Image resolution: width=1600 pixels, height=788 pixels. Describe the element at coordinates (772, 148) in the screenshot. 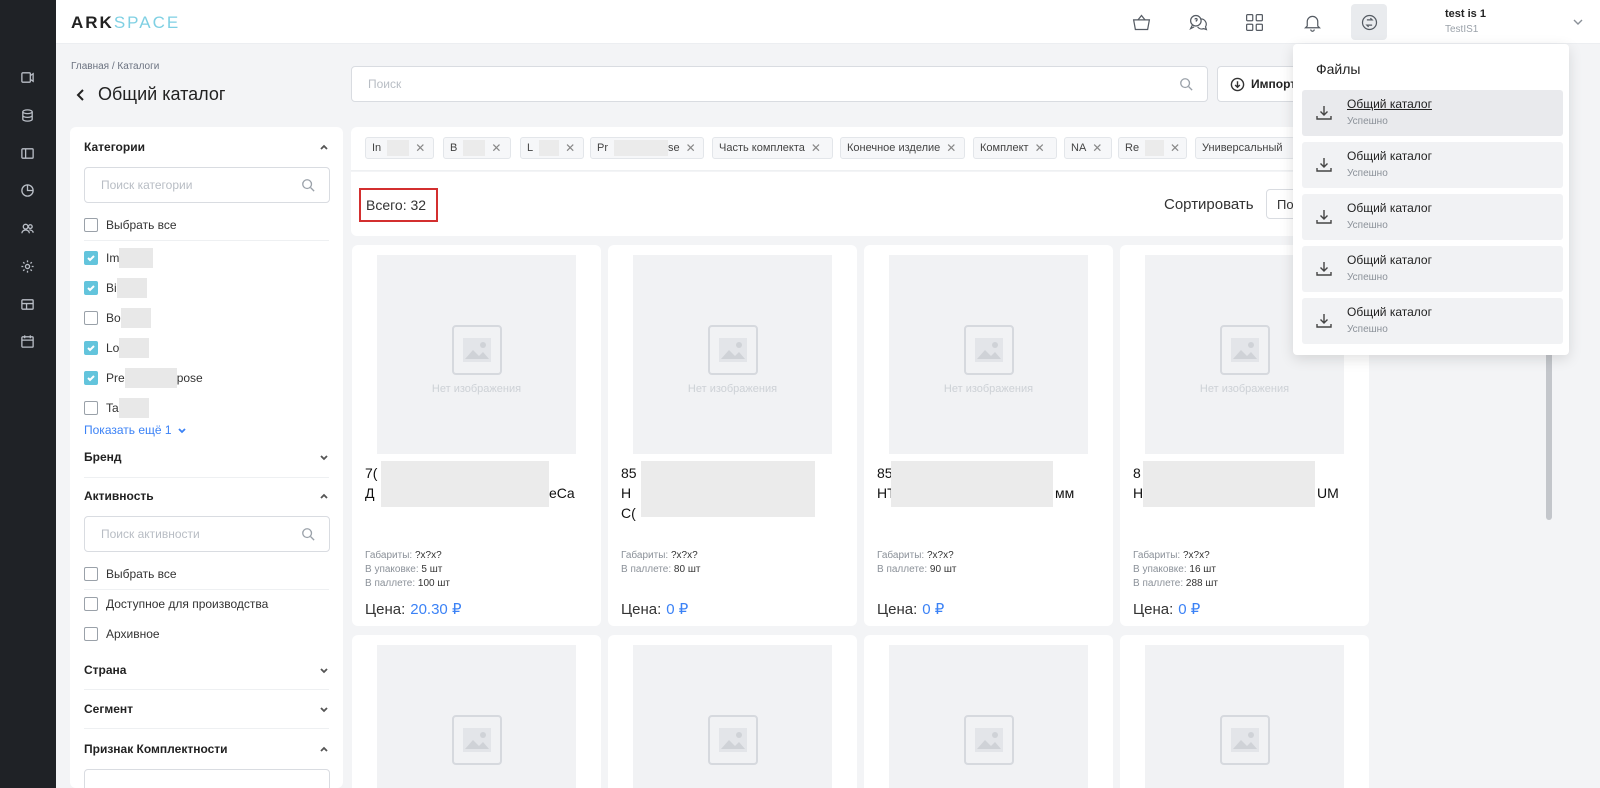

I see `filter-chip: Часть комплекта ✕` at that location.